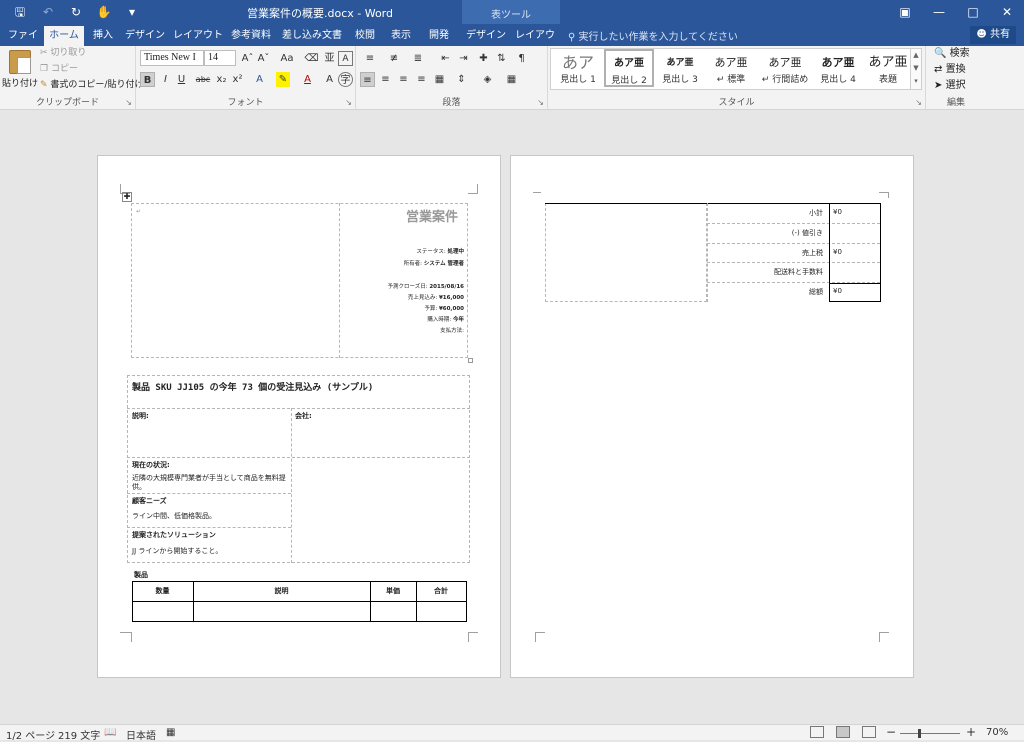 This screenshot has width=1024, height=742. What do you see at coordinates (731, 69) in the screenshot?
I see `style-normal: あア亜 ↵ 標準` at bounding box center [731, 69].